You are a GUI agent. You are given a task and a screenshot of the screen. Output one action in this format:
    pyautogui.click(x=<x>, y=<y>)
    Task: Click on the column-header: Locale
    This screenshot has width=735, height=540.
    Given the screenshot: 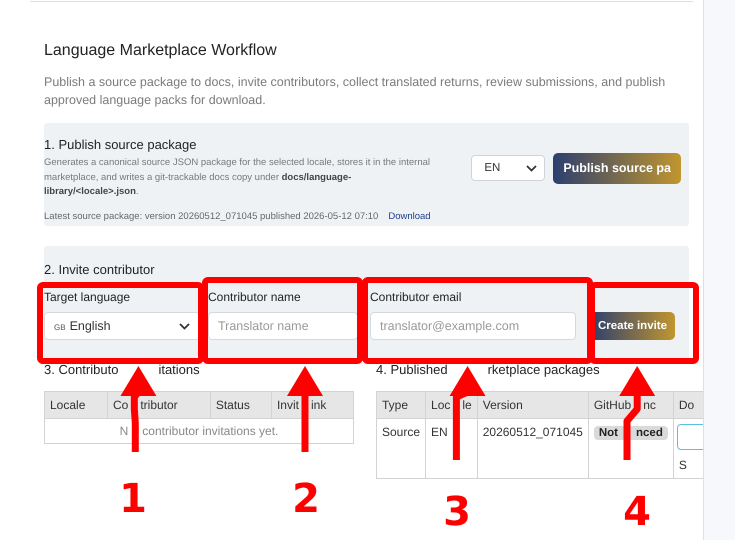 What is the action you would take?
    pyautogui.click(x=68, y=405)
    